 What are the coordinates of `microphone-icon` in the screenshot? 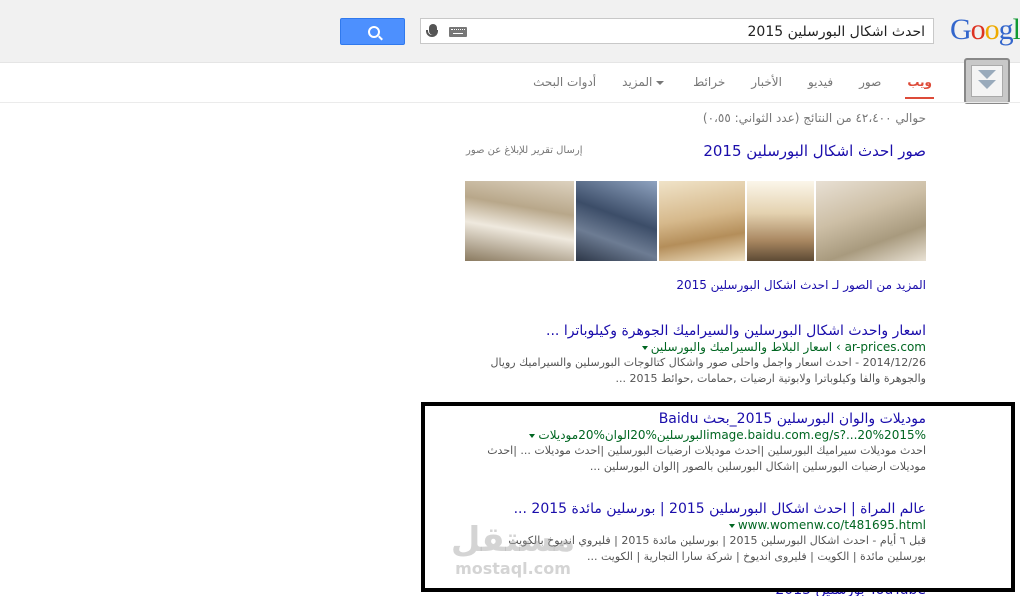 It's located at (432, 30).